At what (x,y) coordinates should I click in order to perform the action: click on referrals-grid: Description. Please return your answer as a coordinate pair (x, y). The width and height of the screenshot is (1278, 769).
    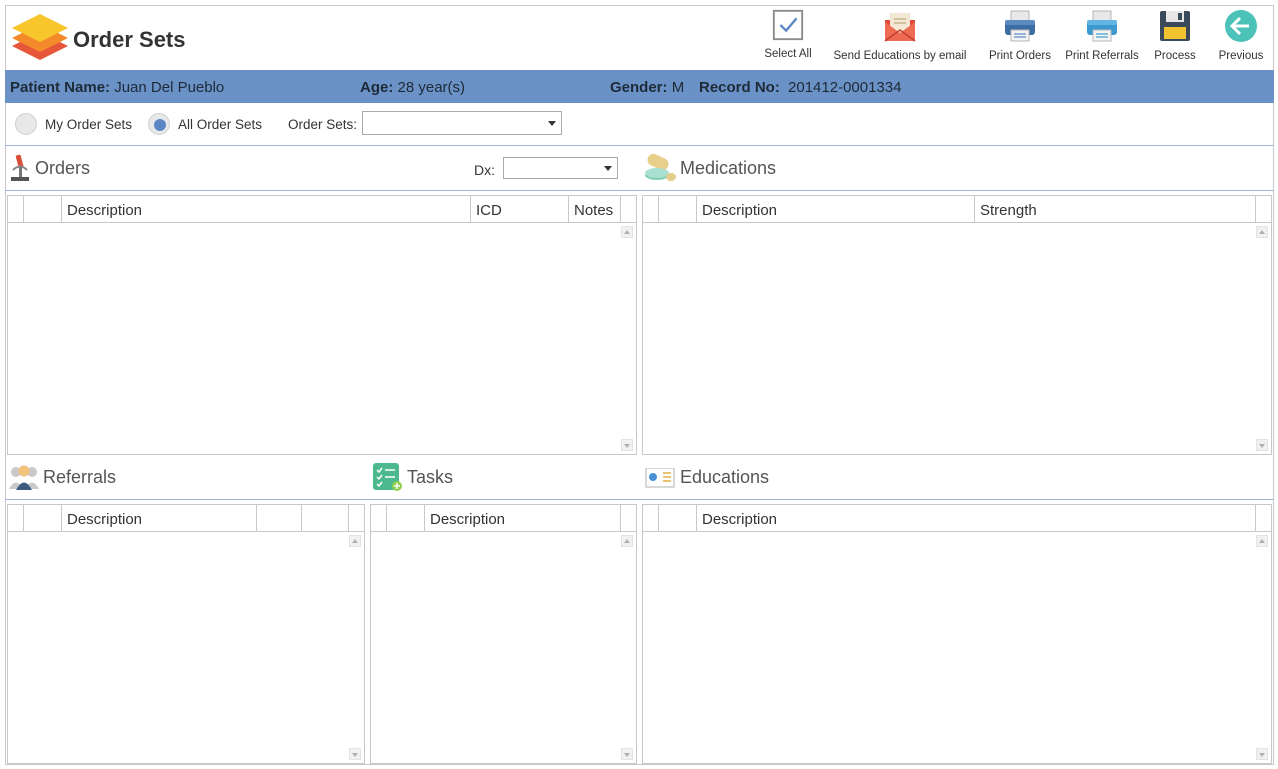
    Looking at the image, I should click on (186, 634).